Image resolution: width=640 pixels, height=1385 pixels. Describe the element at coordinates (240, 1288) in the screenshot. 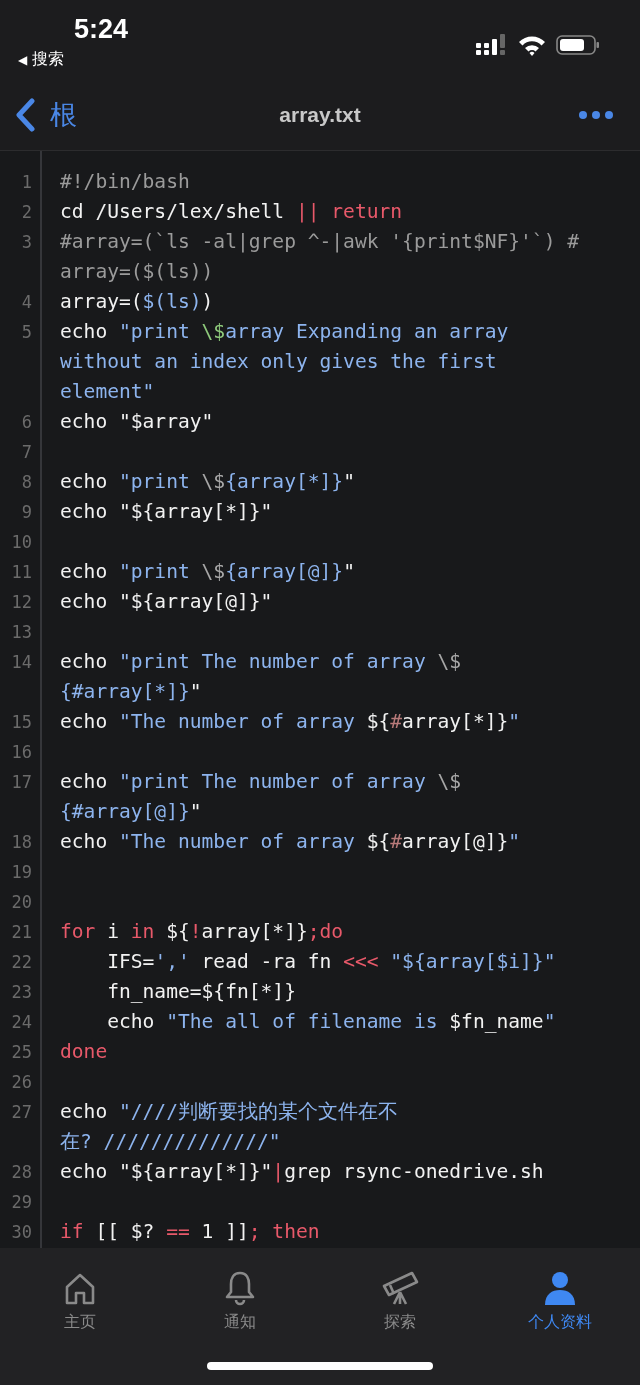

I see `bell-icon` at that location.